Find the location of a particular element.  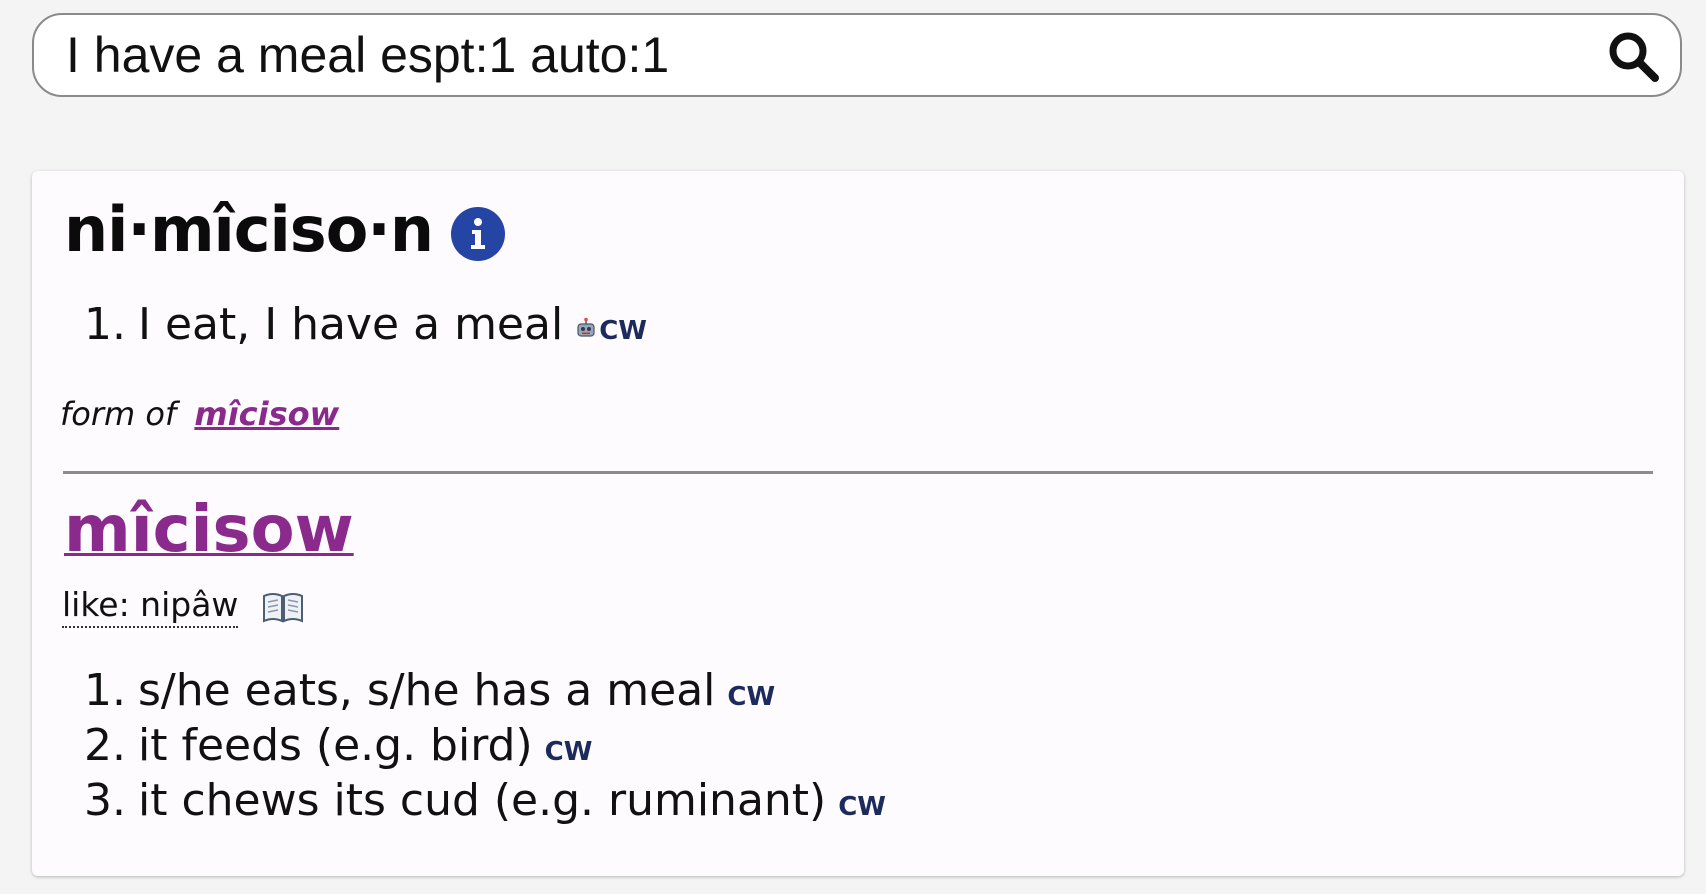

definition-item: 3. it chews its cud (e.g. ruminant) CW is located at coordinates (485, 800).